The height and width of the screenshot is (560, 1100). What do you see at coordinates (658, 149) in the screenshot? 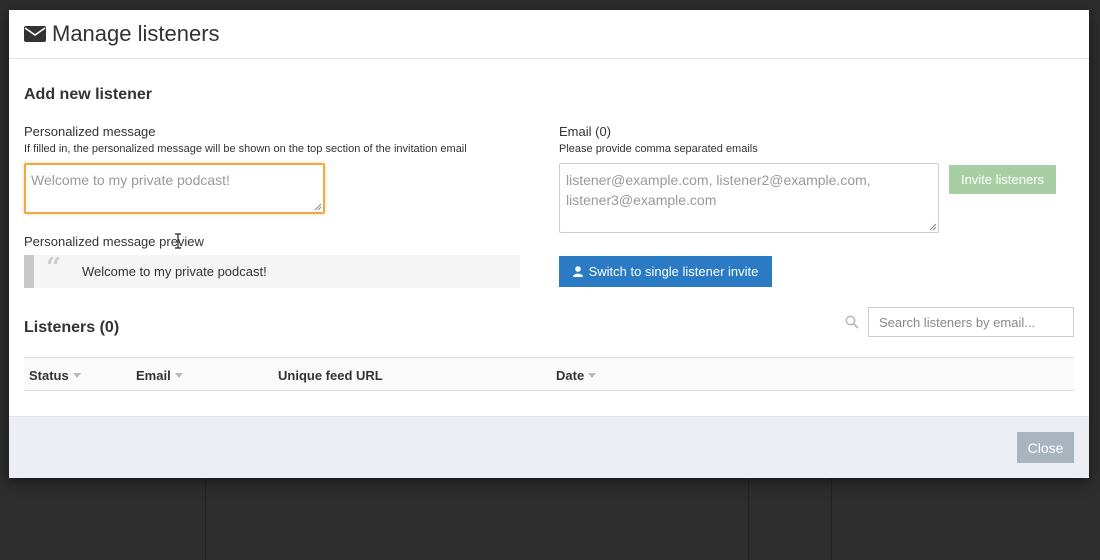
I see `email-help: Please provide comma separated emails` at bounding box center [658, 149].